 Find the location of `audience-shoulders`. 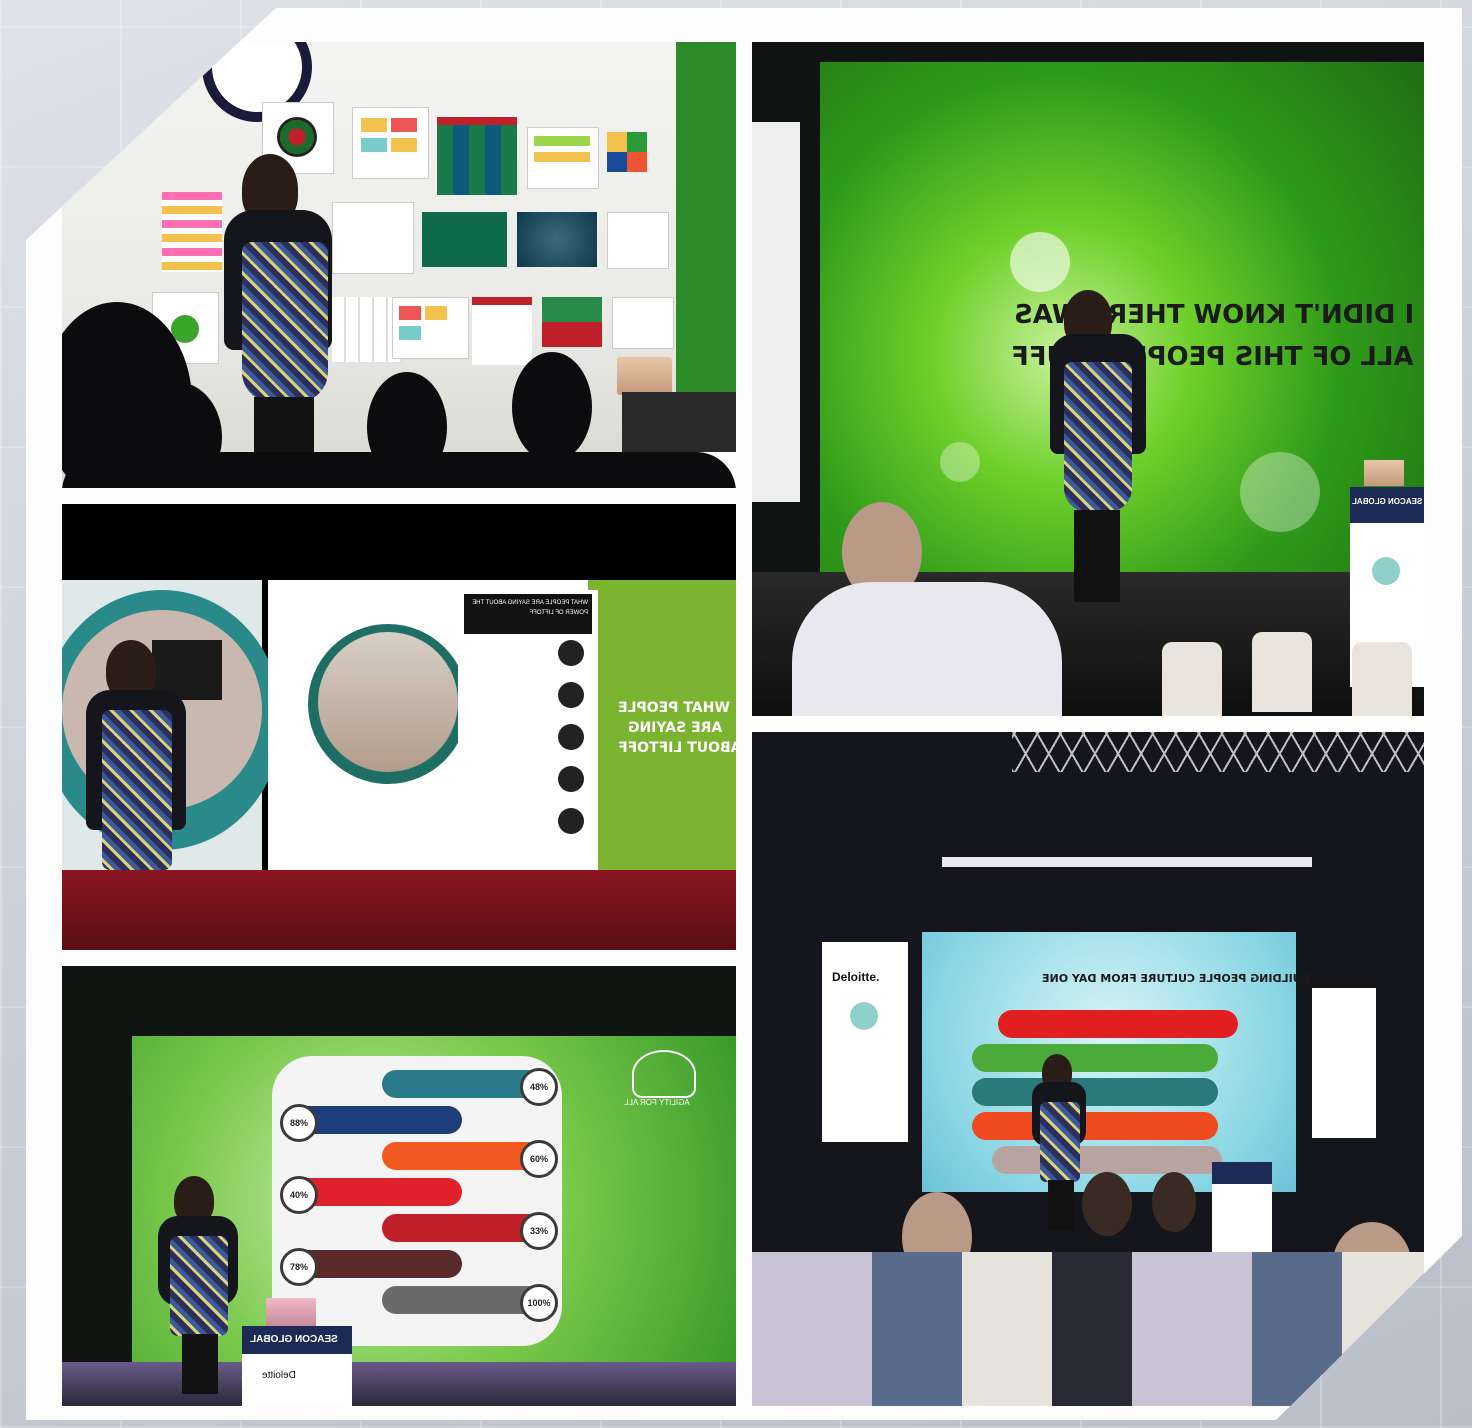

audience-shoulders is located at coordinates (399, 470).